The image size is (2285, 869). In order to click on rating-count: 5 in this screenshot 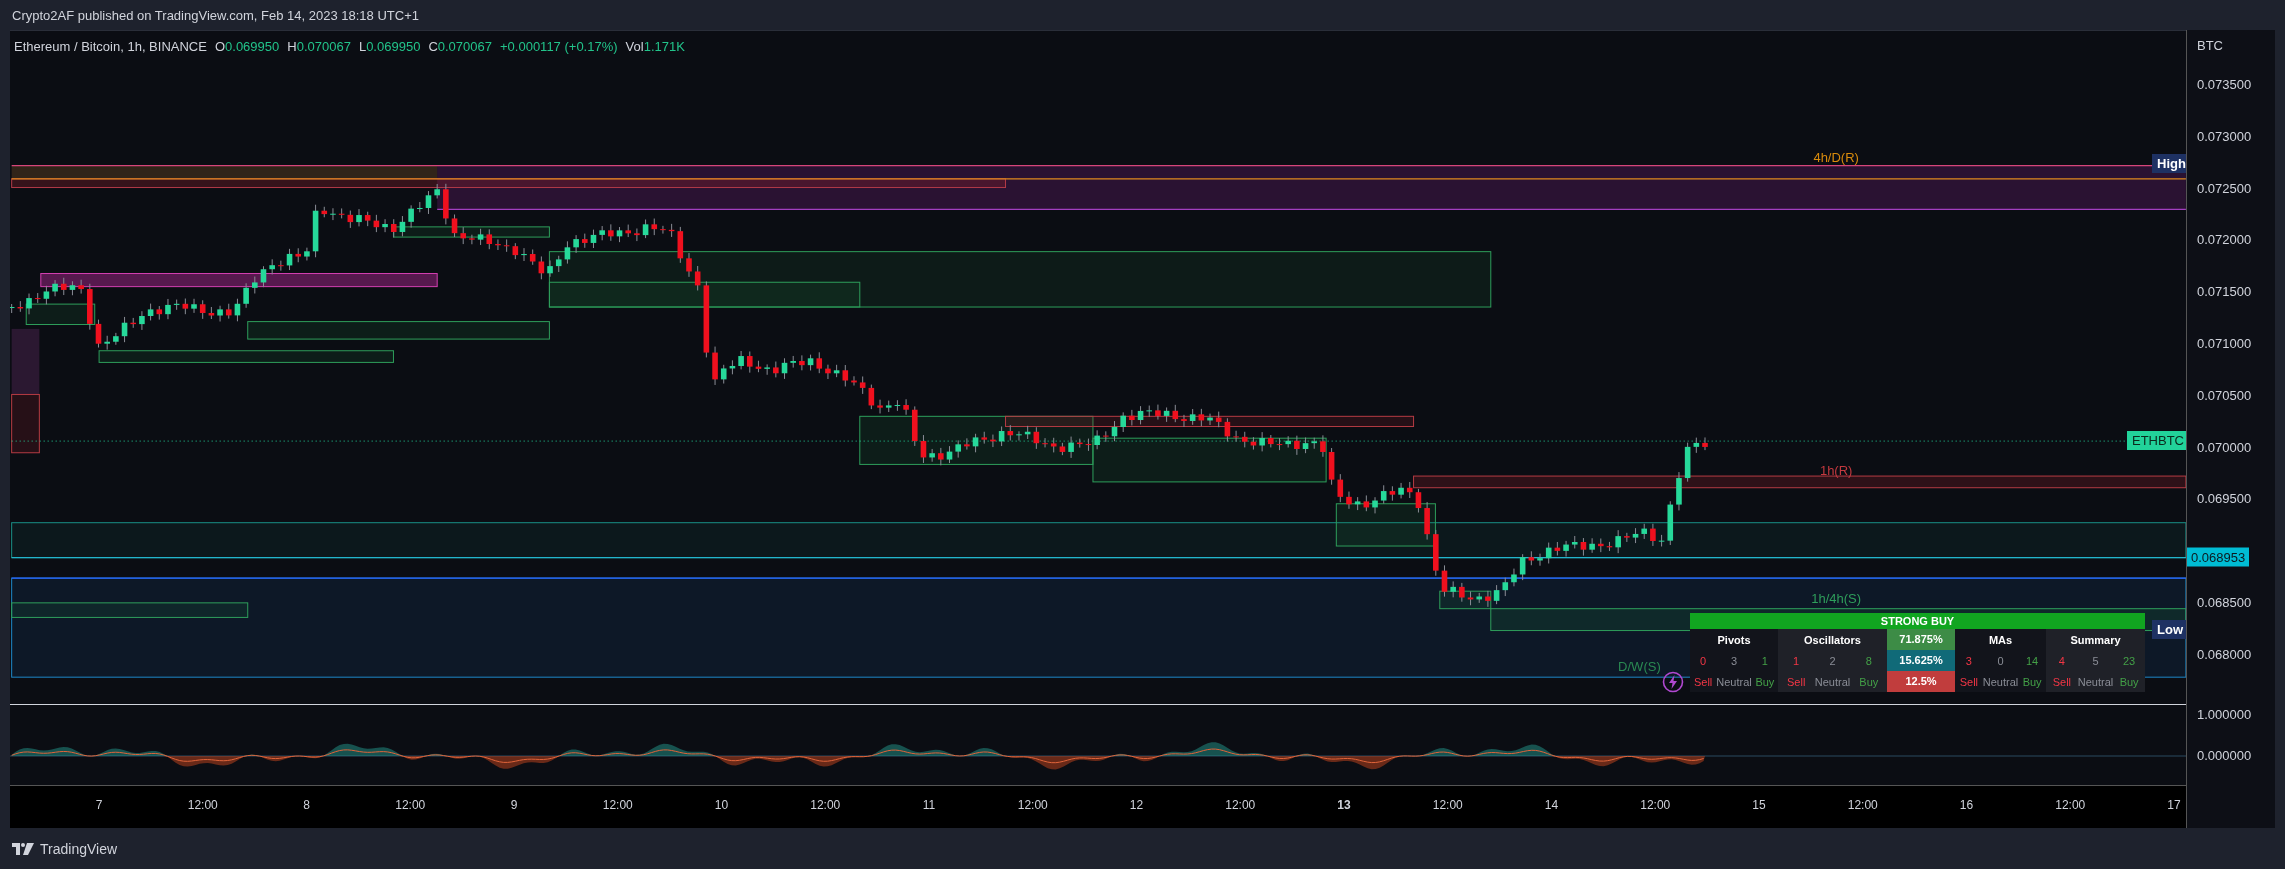, I will do `click(2095, 660)`.